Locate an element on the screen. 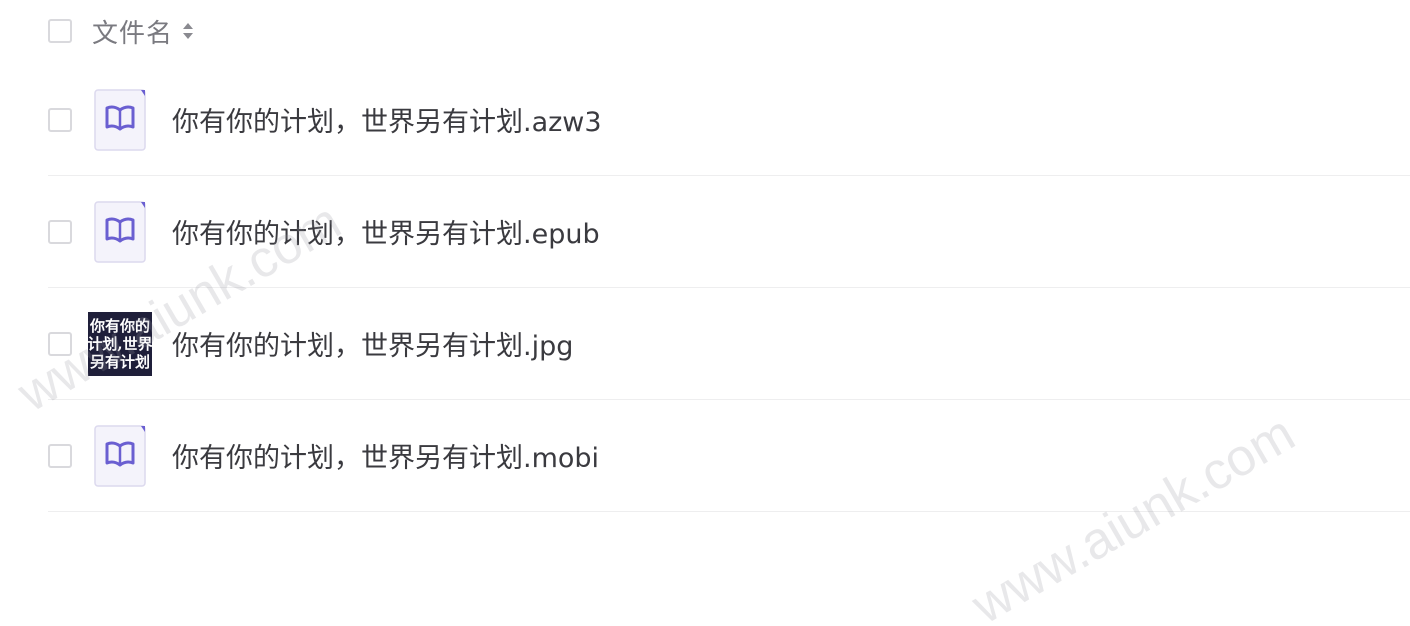  file-name: 你有你的计划，世界另有计划.mobi is located at coordinates (385, 455).